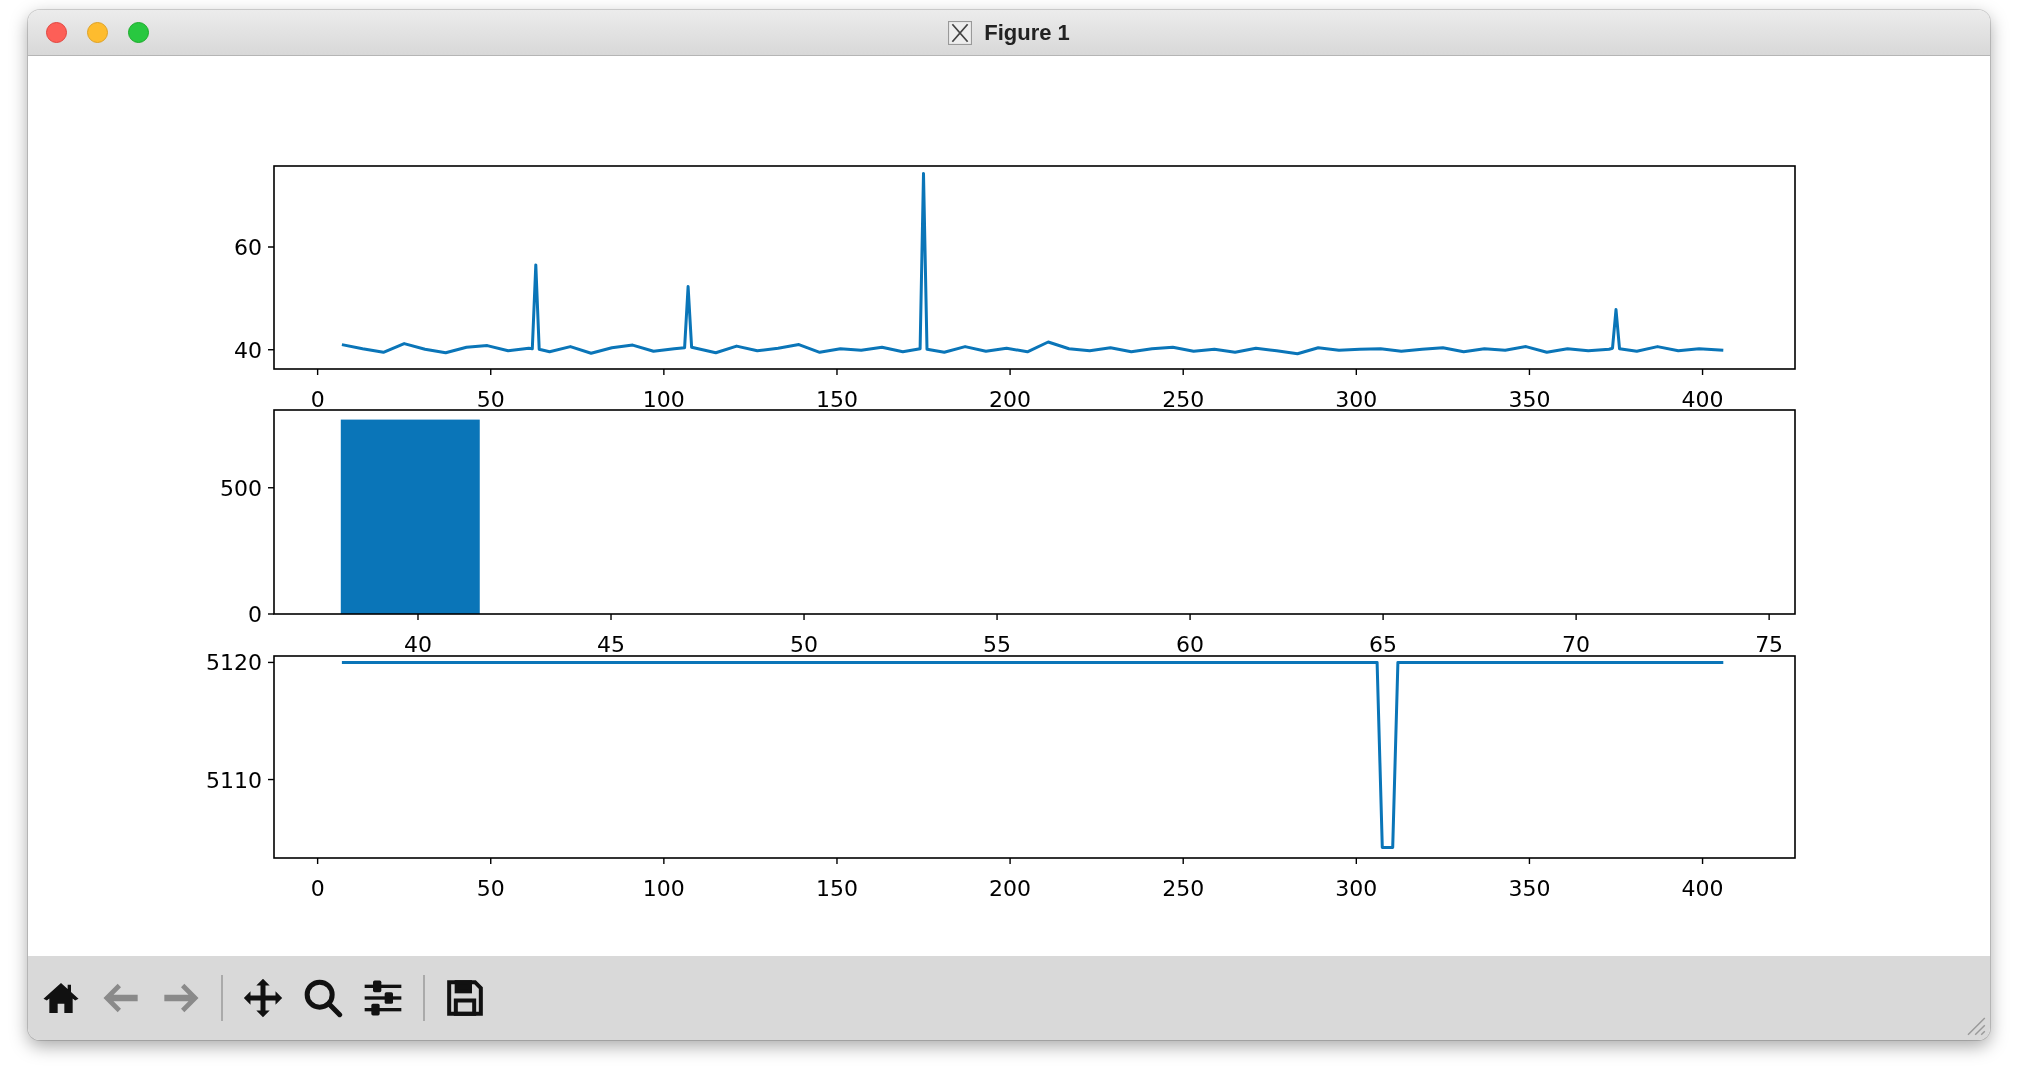  Describe the element at coordinates (234, 780) in the screenshot. I see `tick-label: 5110` at that location.